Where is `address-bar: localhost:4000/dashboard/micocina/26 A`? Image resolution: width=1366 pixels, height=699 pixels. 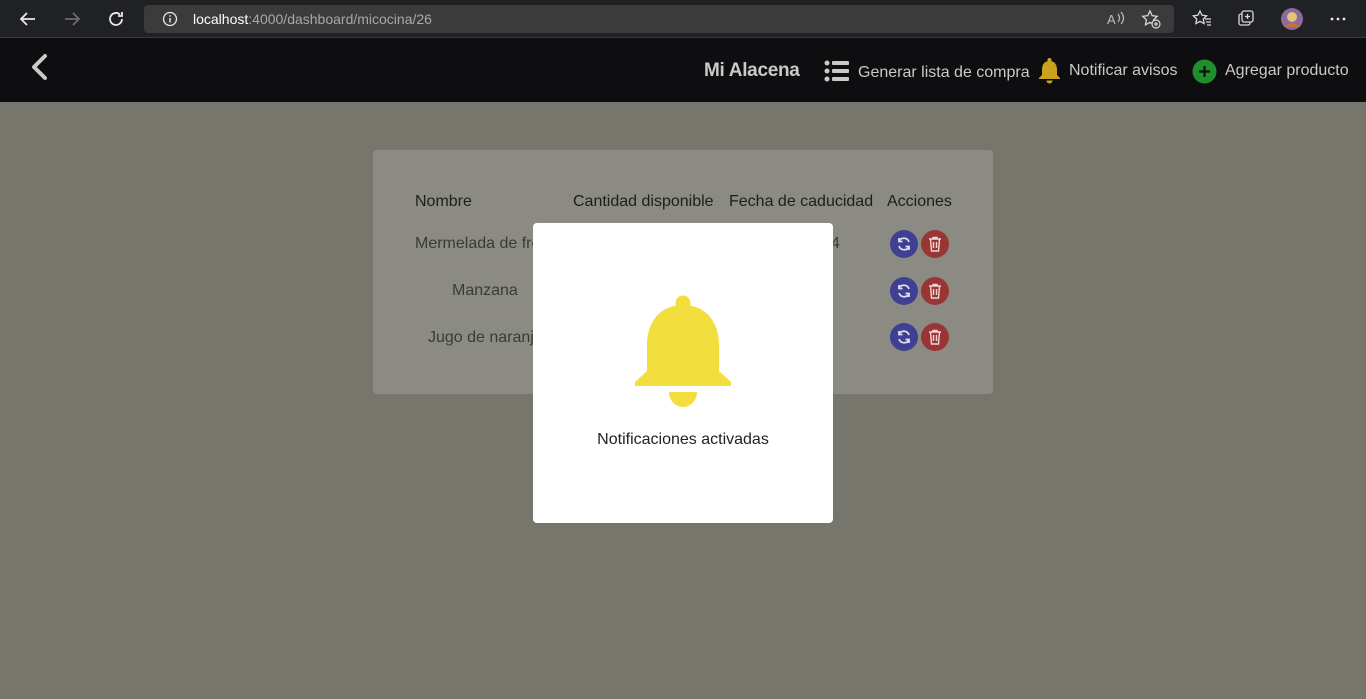
address-bar: localhost:4000/dashboard/micocina/26 A is located at coordinates (659, 19).